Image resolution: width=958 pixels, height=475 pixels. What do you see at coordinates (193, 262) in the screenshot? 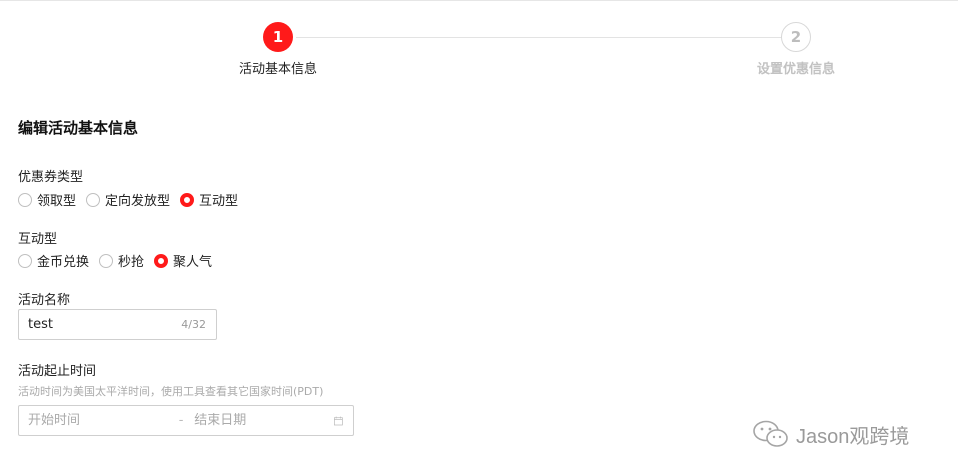
I see `radio-label: 聚人气` at bounding box center [193, 262].